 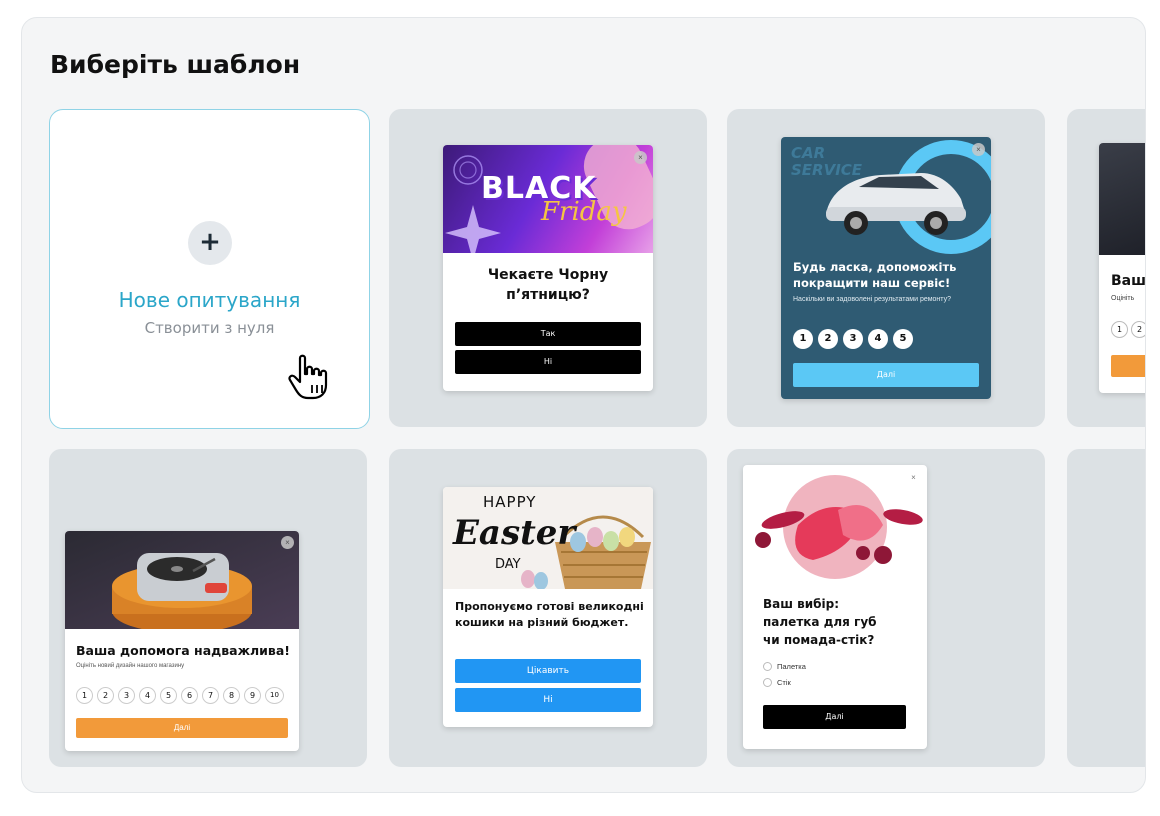 I want to click on interested-button: Цікавить, so click(x=548, y=671).